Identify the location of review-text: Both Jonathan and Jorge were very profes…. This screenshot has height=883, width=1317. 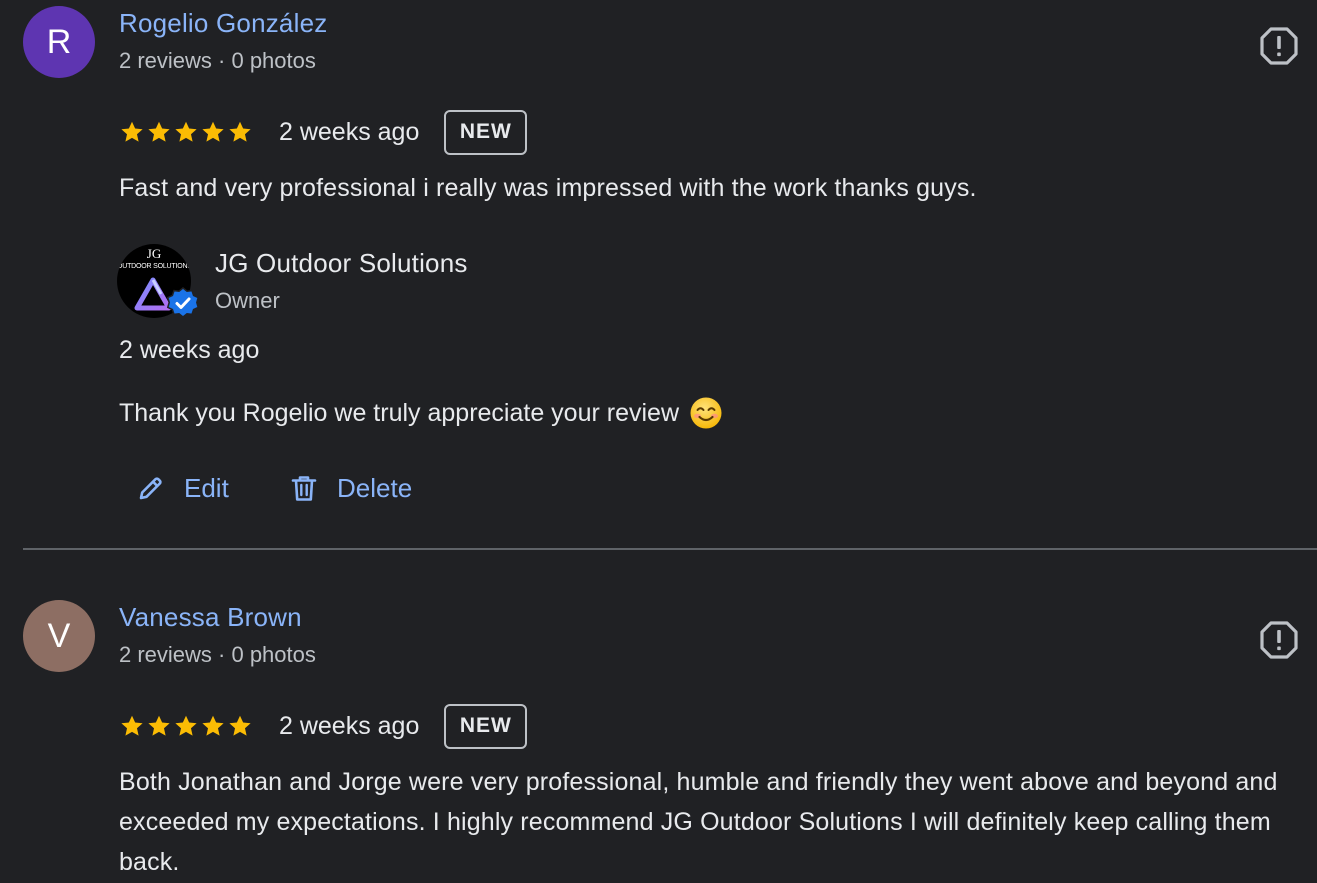
(698, 822).